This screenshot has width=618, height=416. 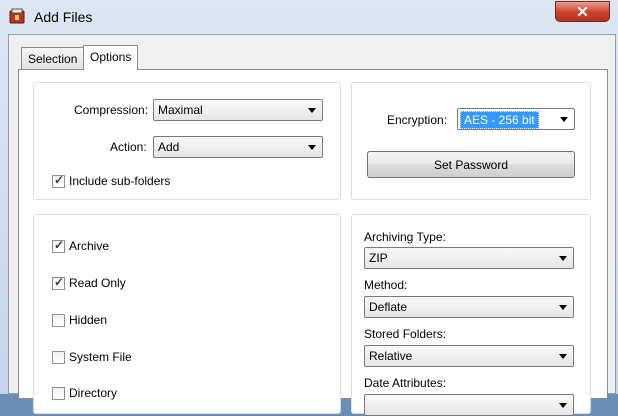 What do you see at coordinates (405, 237) in the screenshot?
I see `archiving-type-label: Archiving Type:` at bounding box center [405, 237].